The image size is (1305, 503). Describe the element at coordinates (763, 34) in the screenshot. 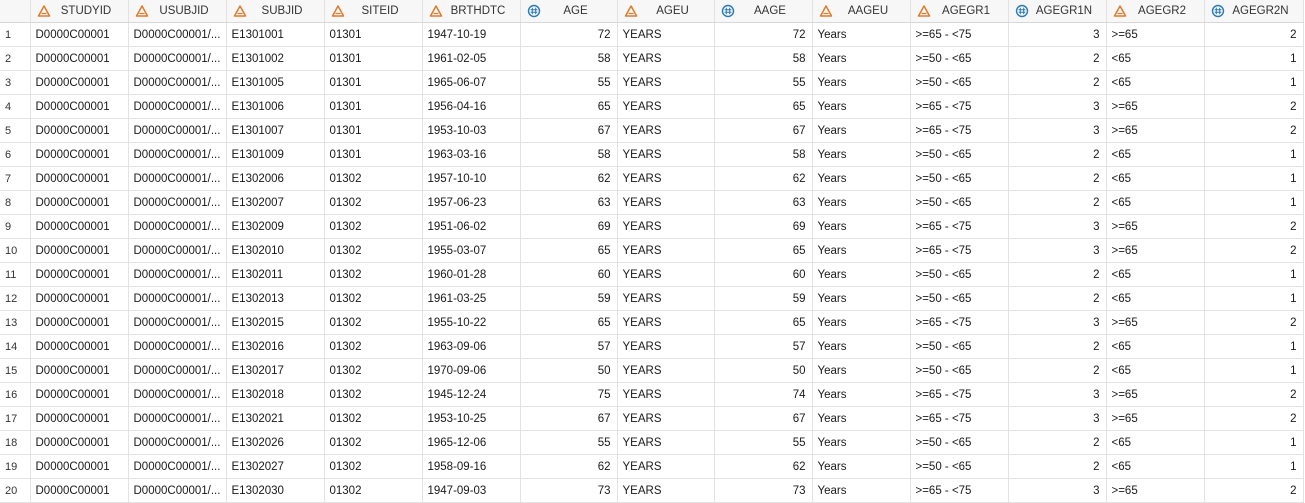

I see `cell-aage: 72` at that location.